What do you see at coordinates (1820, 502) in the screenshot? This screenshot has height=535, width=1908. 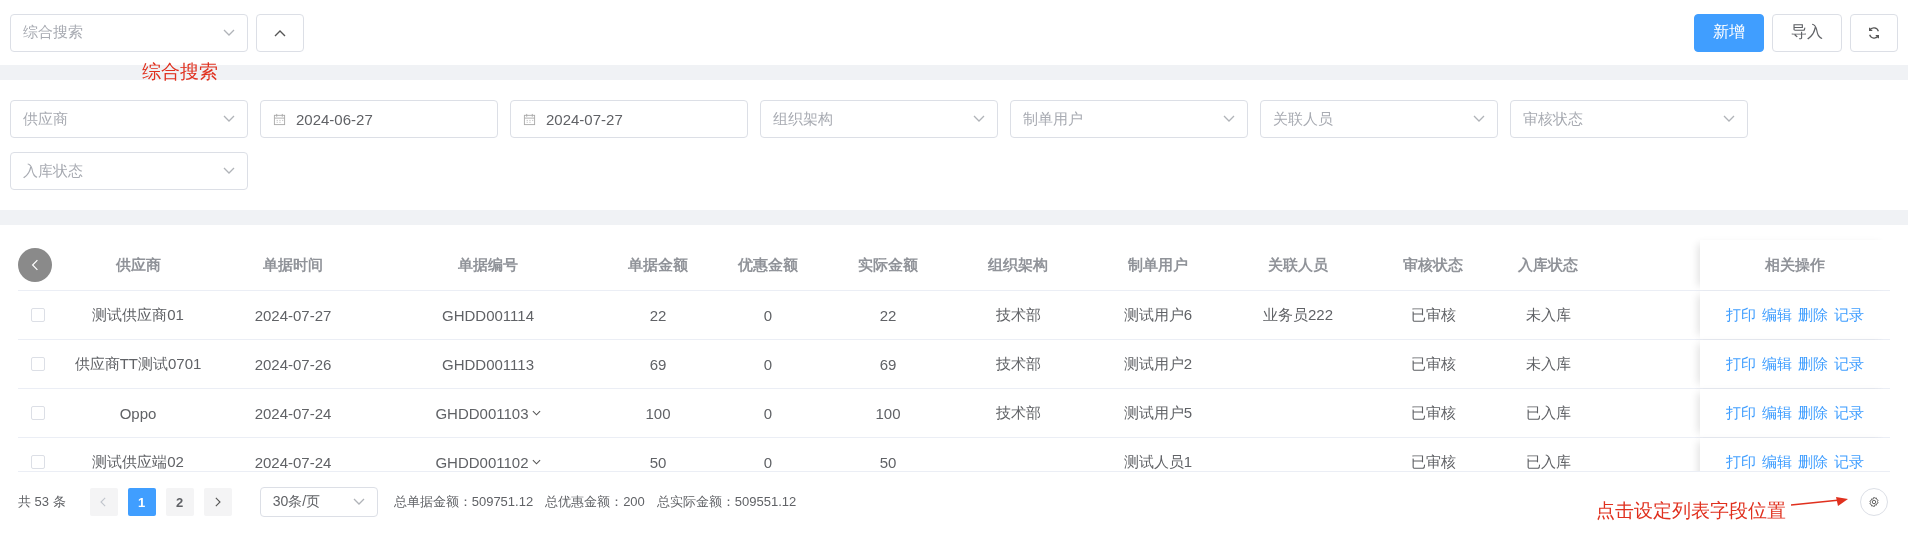 I see `annotation-arrow` at bounding box center [1820, 502].